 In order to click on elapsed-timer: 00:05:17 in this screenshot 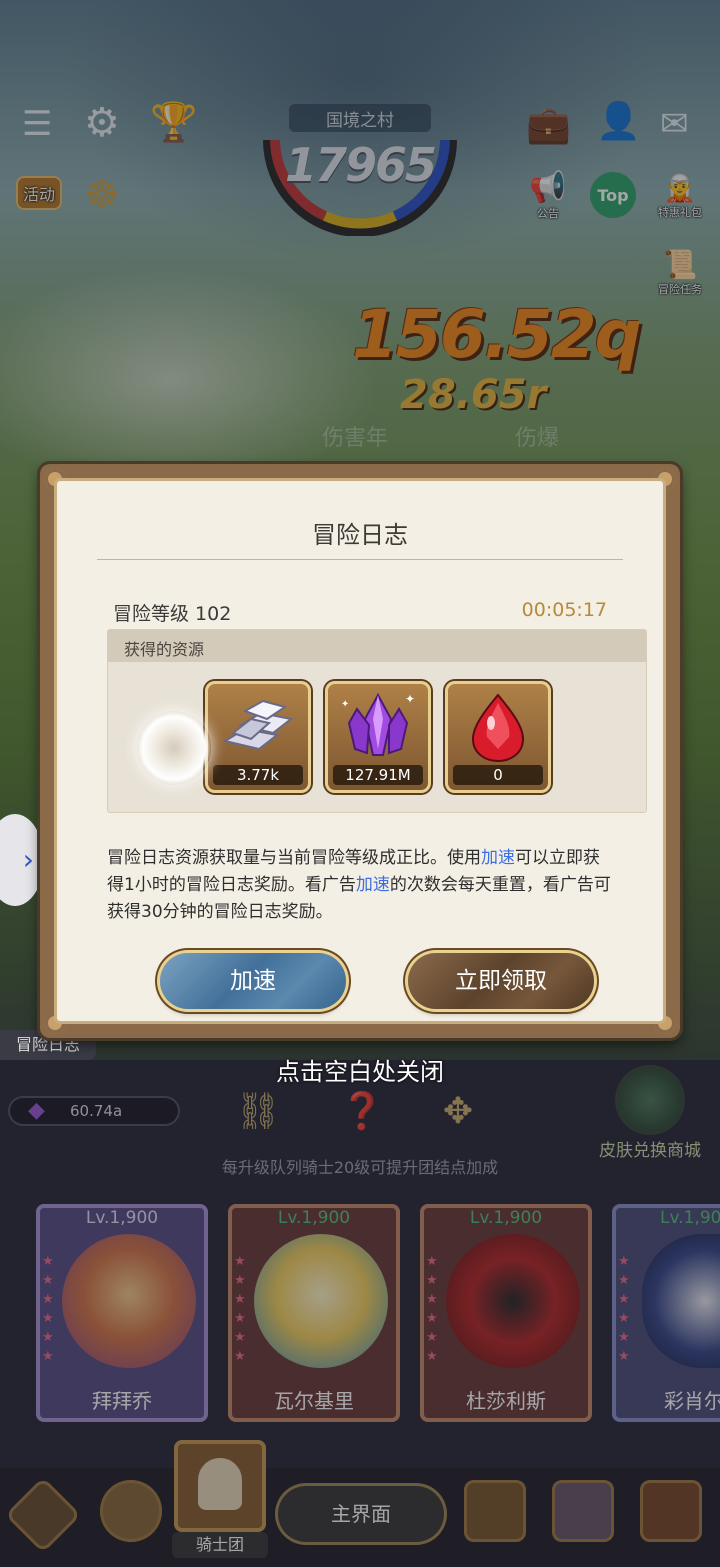, I will do `click(564, 610)`.